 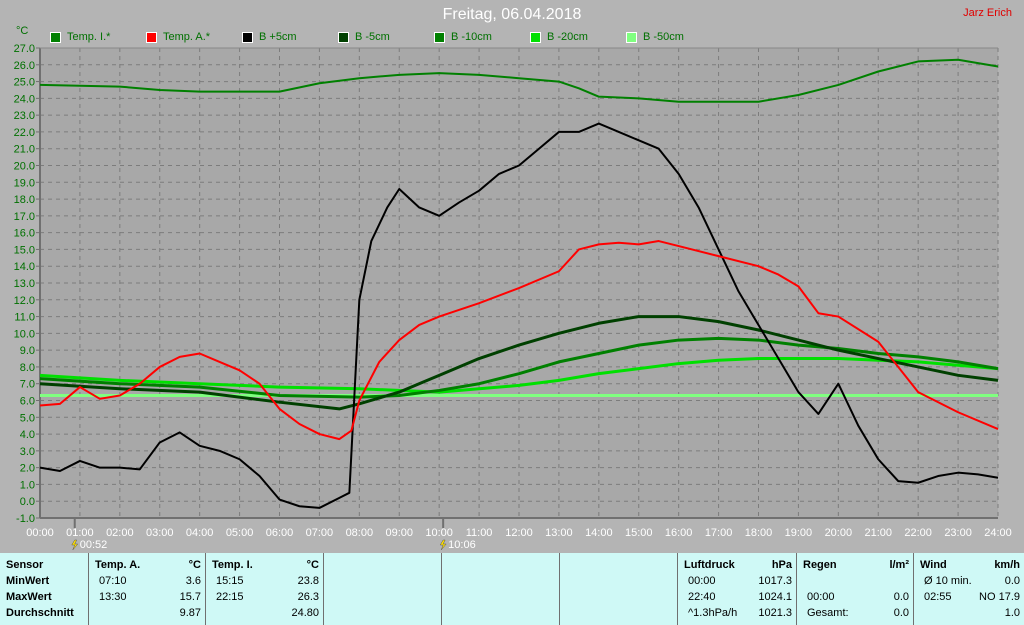 What do you see at coordinates (1012, 613) in the screenshot?
I see `value-cell: 1.0` at bounding box center [1012, 613].